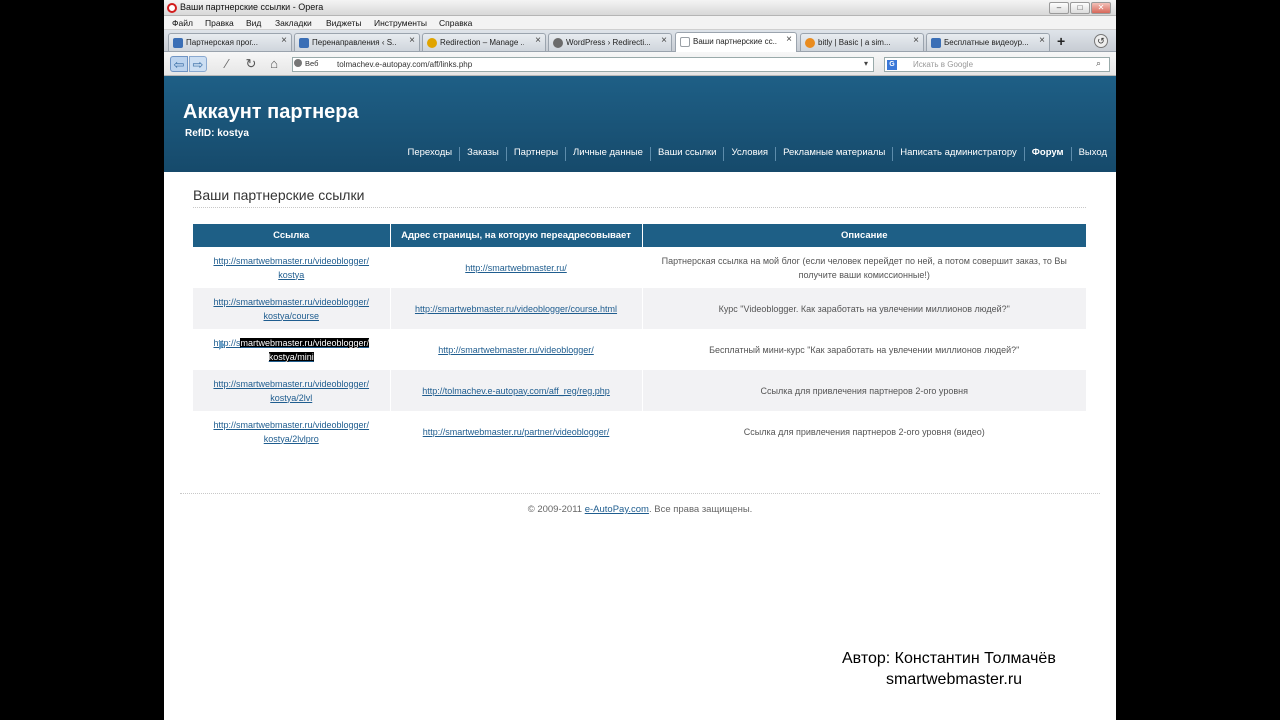 The height and width of the screenshot is (720, 1280). I want to click on web-tag: Веб, so click(306, 63).